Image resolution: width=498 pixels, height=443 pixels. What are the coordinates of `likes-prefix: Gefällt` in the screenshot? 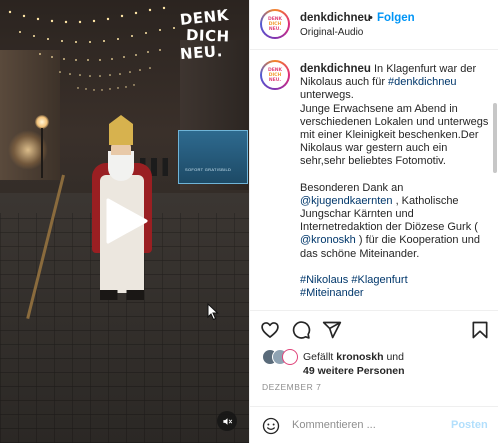 It's located at (320, 357).